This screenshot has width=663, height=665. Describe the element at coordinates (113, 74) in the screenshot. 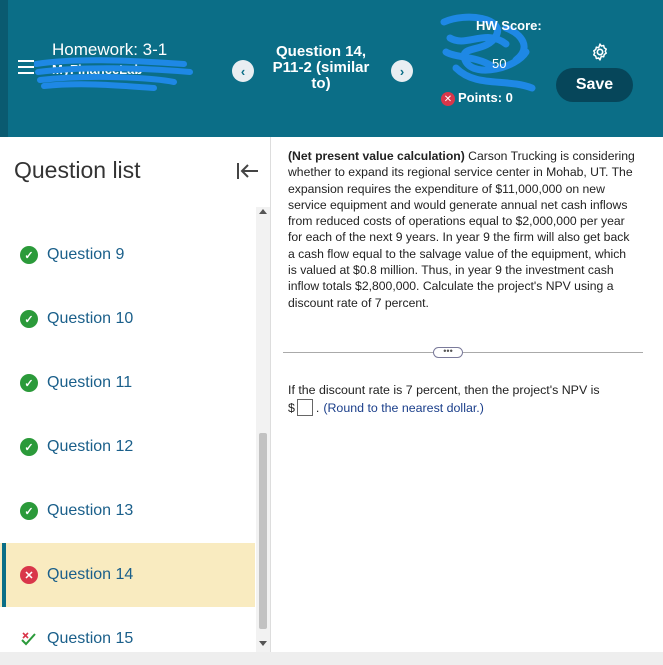

I see `redaction-scribble` at that location.